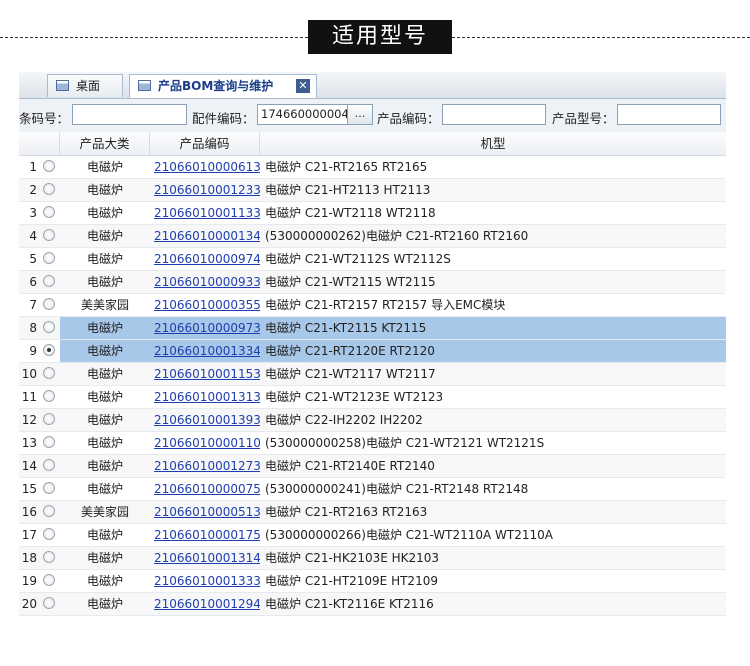 The image size is (750, 666). Describe the element at coordinates (372, 374) in the screenshot. I see `table-row: 10 电磁炉 21066010001153 电磁炉 C21-WT2117 WT2117` at that location.